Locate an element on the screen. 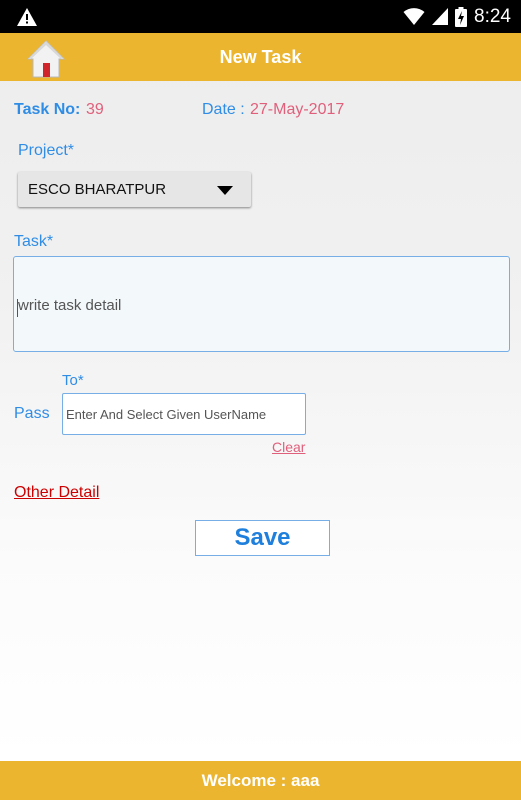 The height and width of the screenshot is (800, 521). battery-charging-icon is located at coordinates (461, 16).